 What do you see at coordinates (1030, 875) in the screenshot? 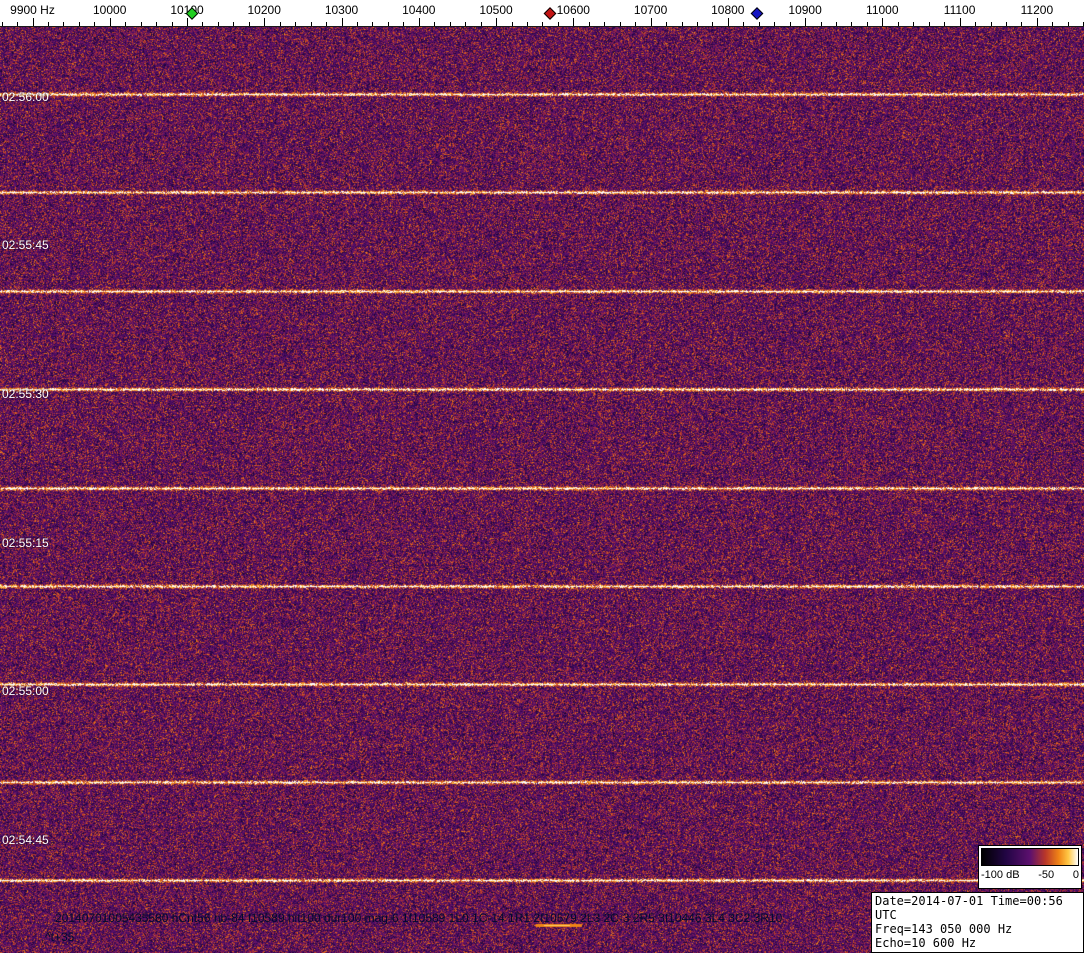
I see `db-scale-labels: -100 dB -50 0` at bounding box center [1030, 875].